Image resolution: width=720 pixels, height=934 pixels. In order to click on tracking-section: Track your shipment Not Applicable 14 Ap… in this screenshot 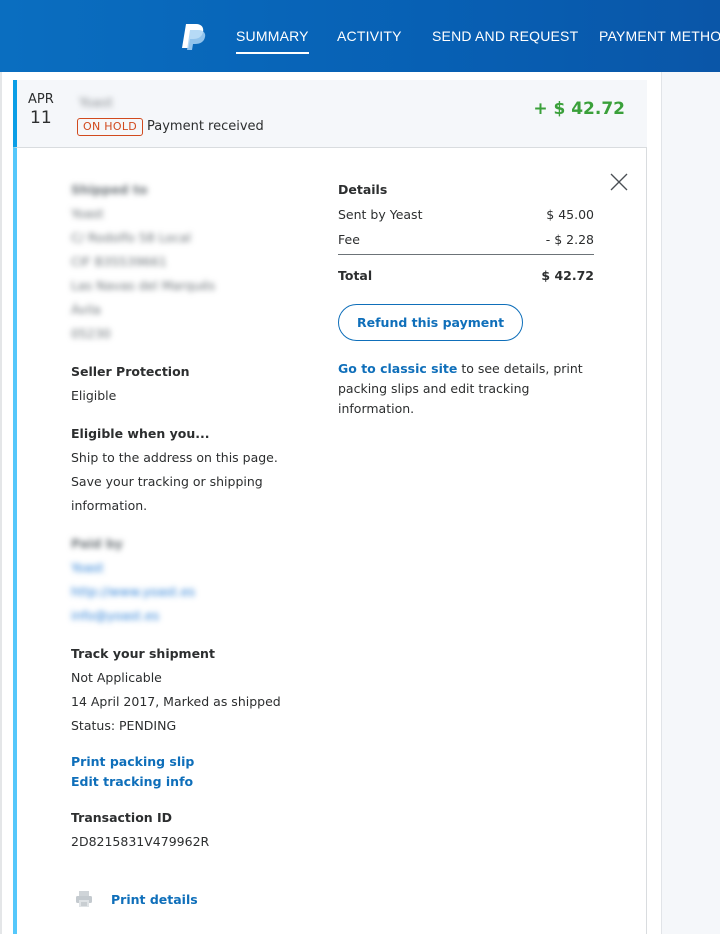, I will do `click(191, 690)`.